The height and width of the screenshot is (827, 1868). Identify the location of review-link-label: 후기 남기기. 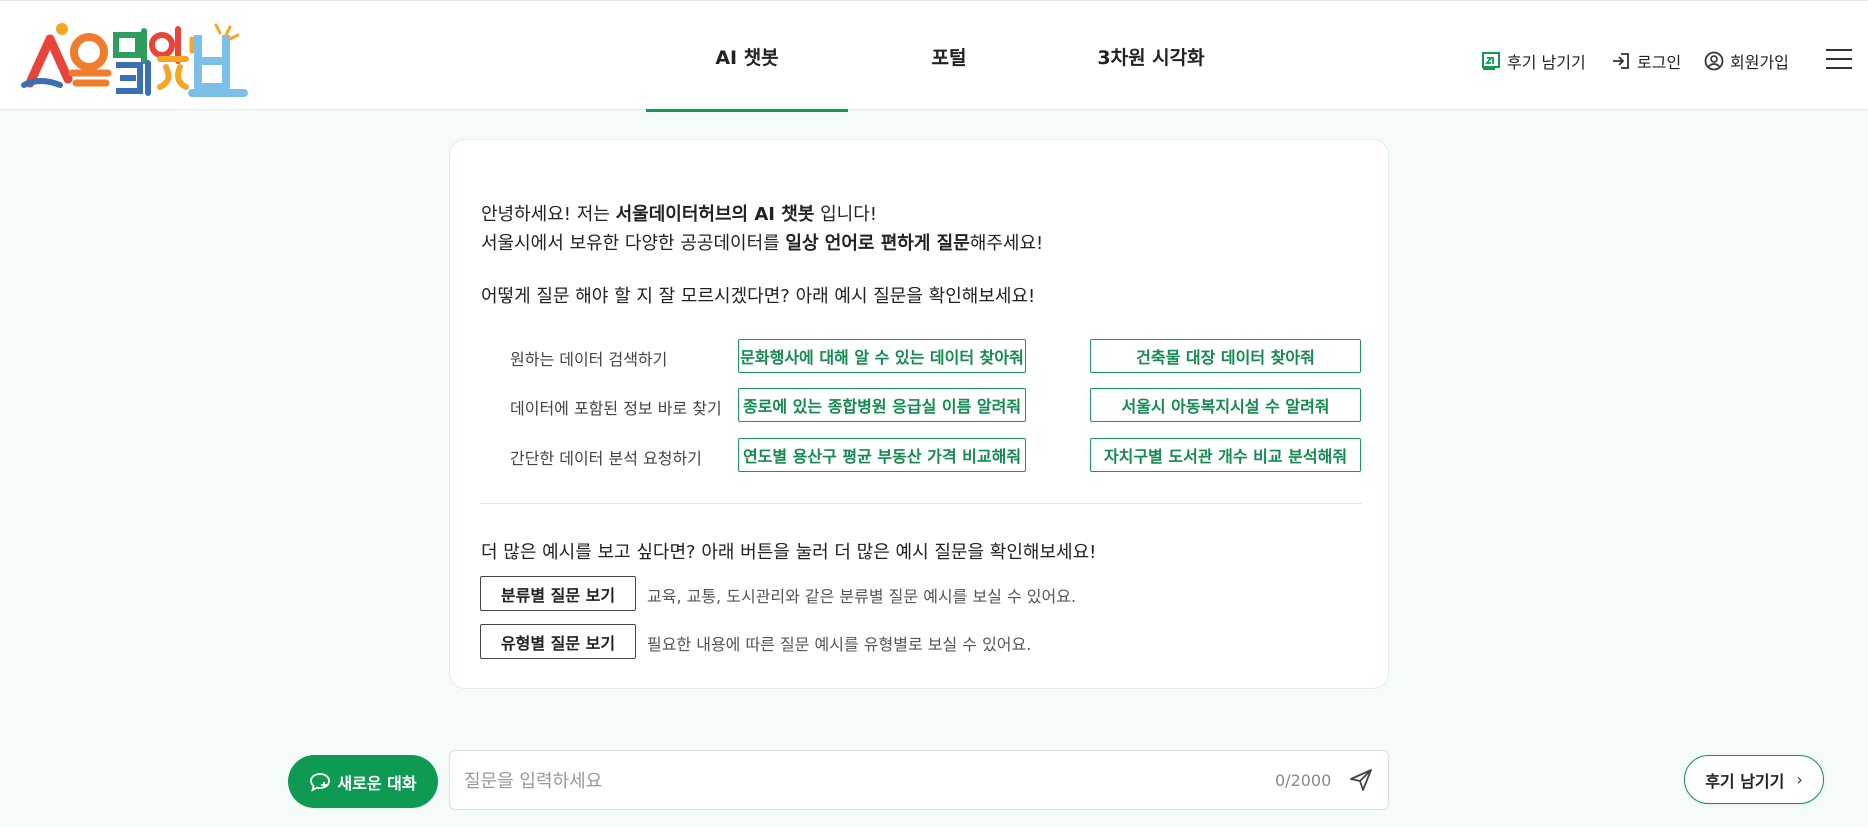
(1546, 62).